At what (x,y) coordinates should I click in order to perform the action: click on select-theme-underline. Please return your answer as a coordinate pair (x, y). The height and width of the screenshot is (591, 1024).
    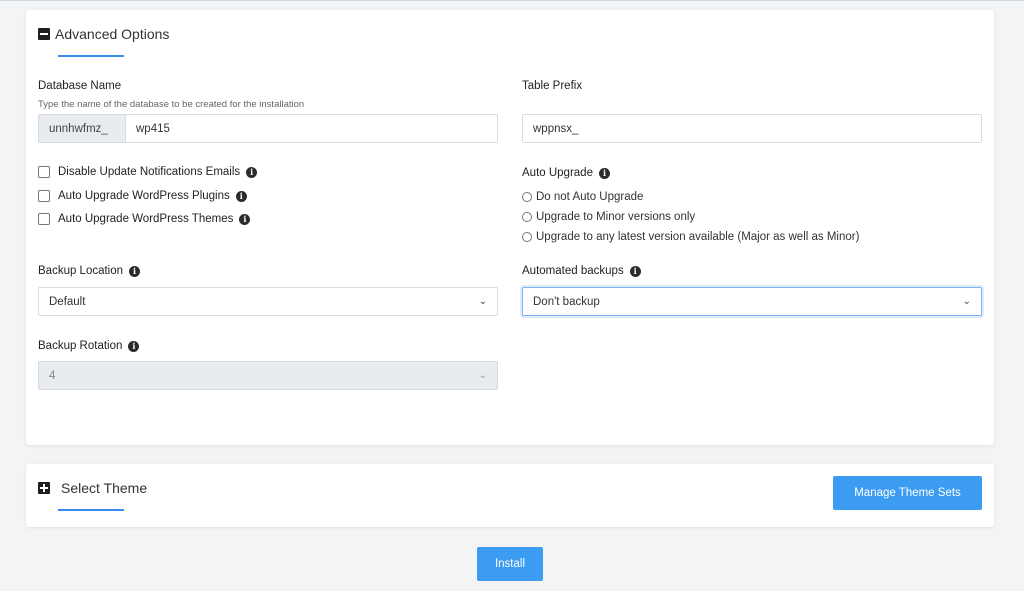
    Looking at the image, I should click on (91, 510).